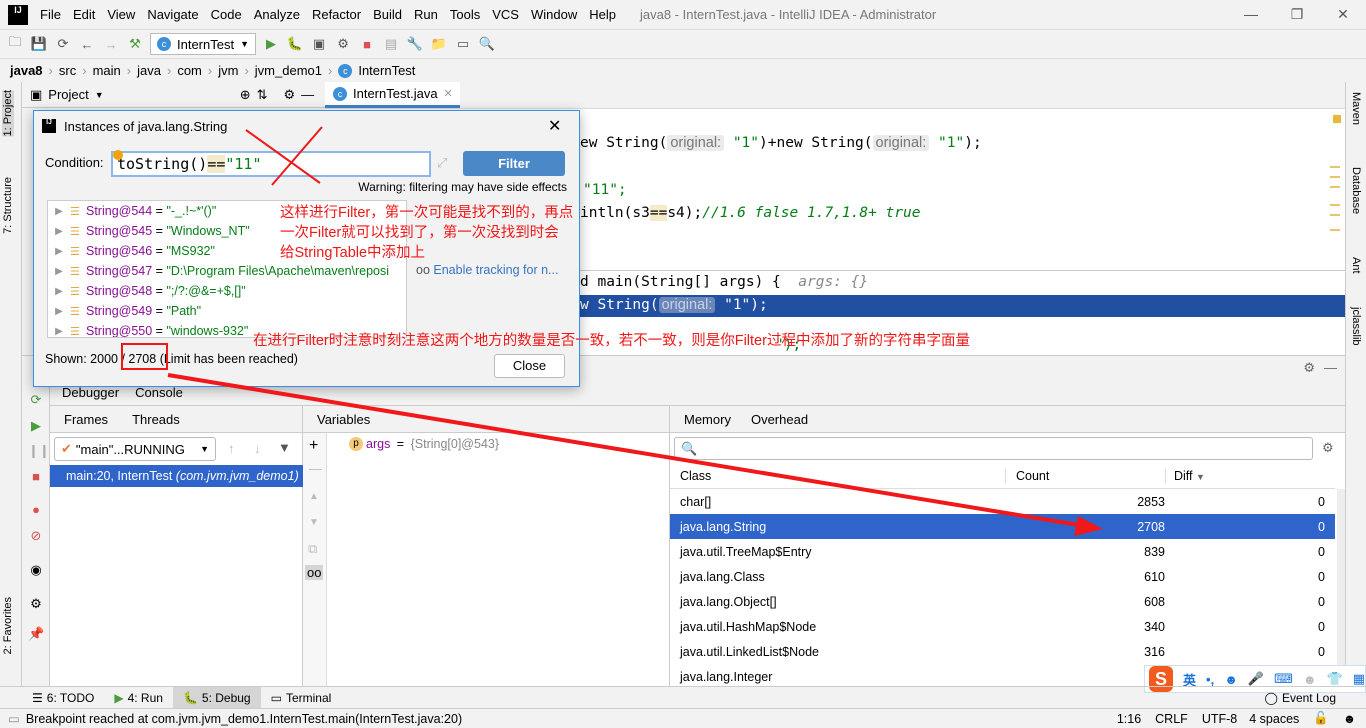 This screenshot has height=728, width=1366. I want to click on red-arrow-head, so click(1088, 526).